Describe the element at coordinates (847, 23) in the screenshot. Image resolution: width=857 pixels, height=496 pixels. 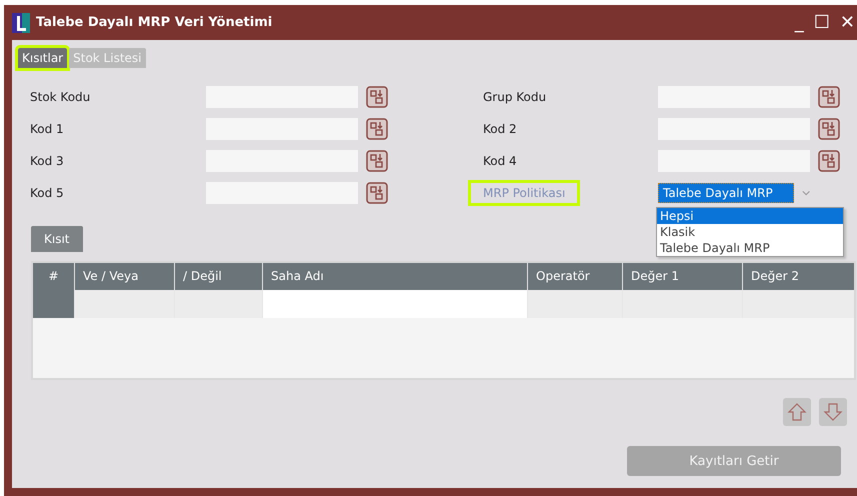
I see `close-button: ✕` at that location.